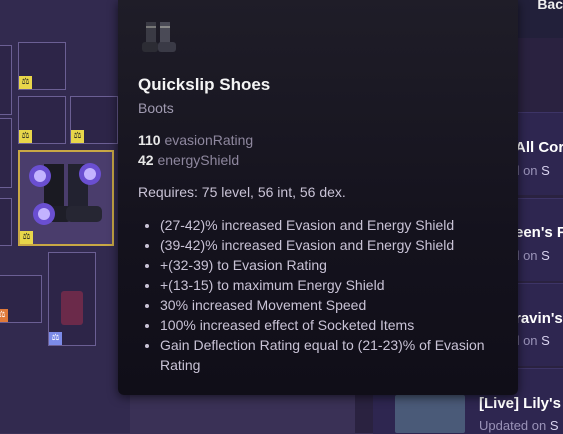 Image resolution: width=563 pixels, height=434 pixels. What do you see at coordinates (539, 232) in the screenshot?
I see `card-title: een's F` at bounding box center [539, 232].